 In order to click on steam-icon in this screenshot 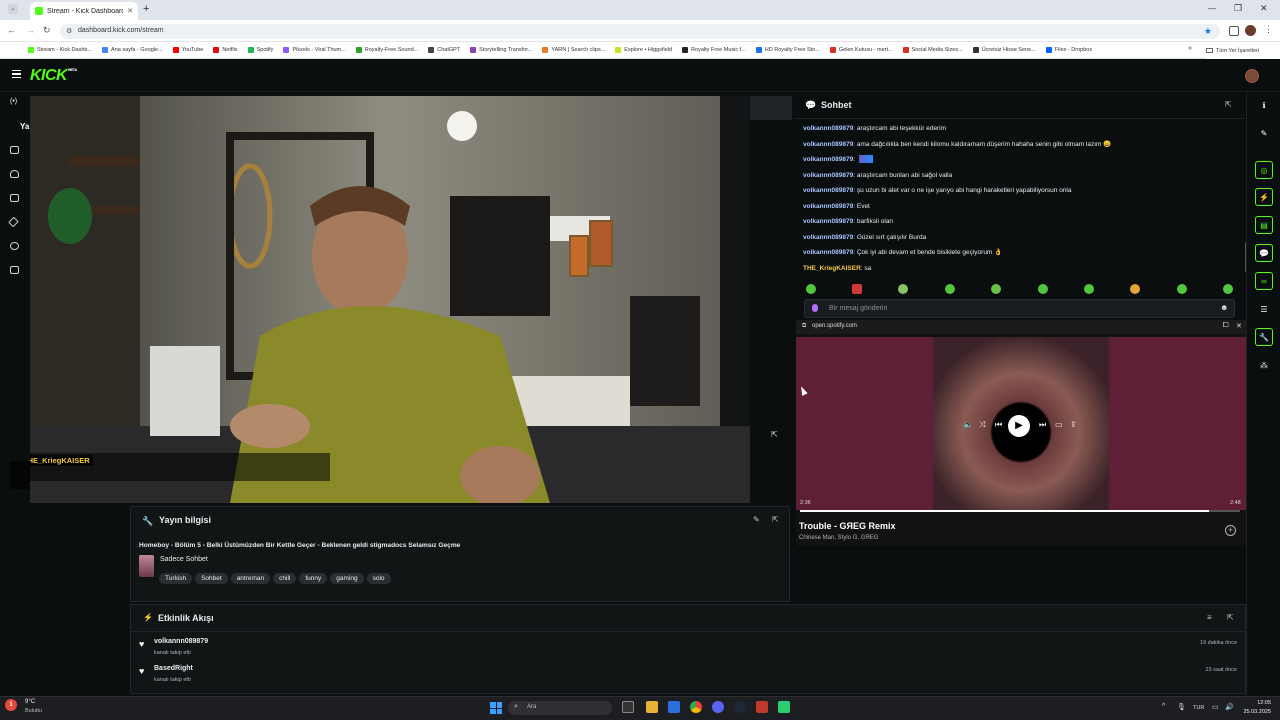, I will do `click(740, 707)`.